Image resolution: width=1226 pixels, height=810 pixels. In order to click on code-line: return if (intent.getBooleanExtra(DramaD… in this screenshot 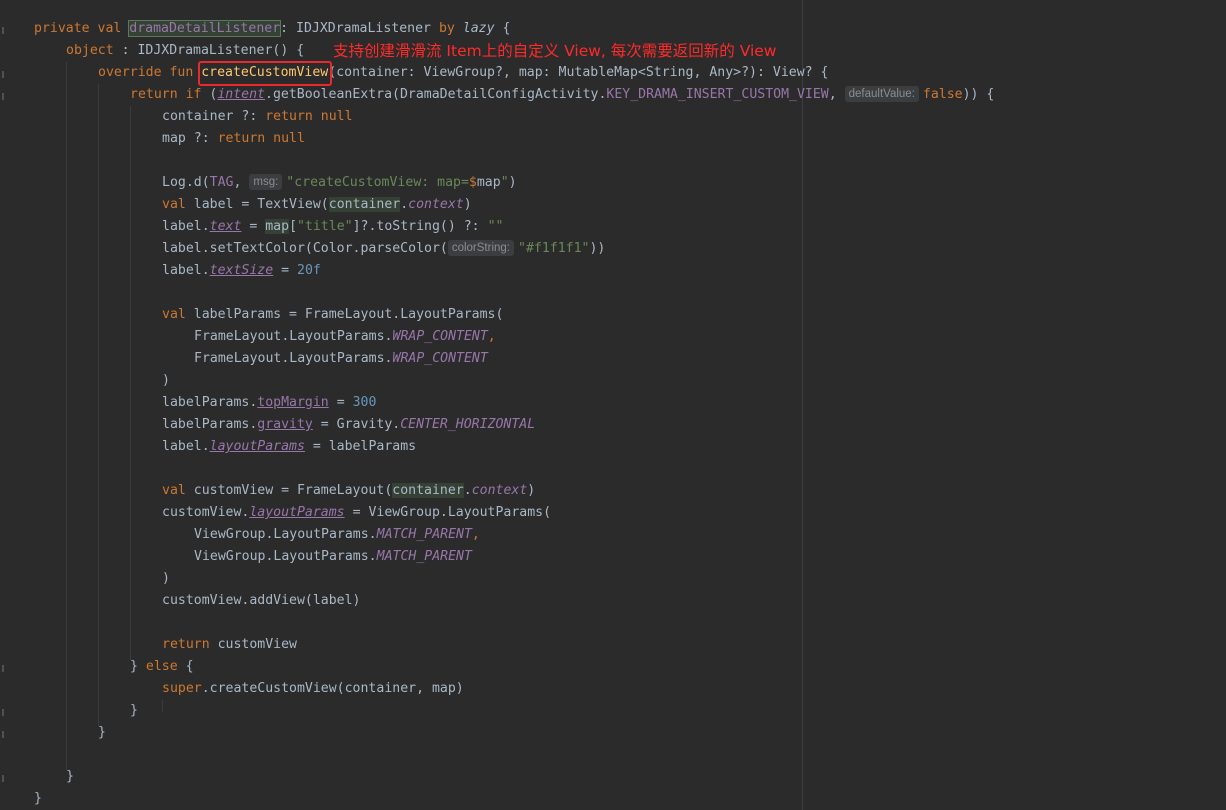, I will do `click(514, 95)`.